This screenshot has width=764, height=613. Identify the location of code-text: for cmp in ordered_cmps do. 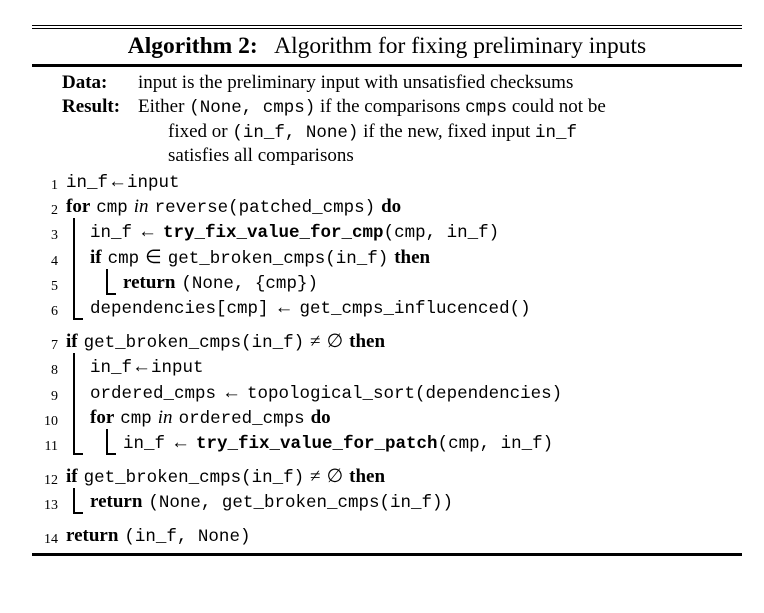
(400, 418).